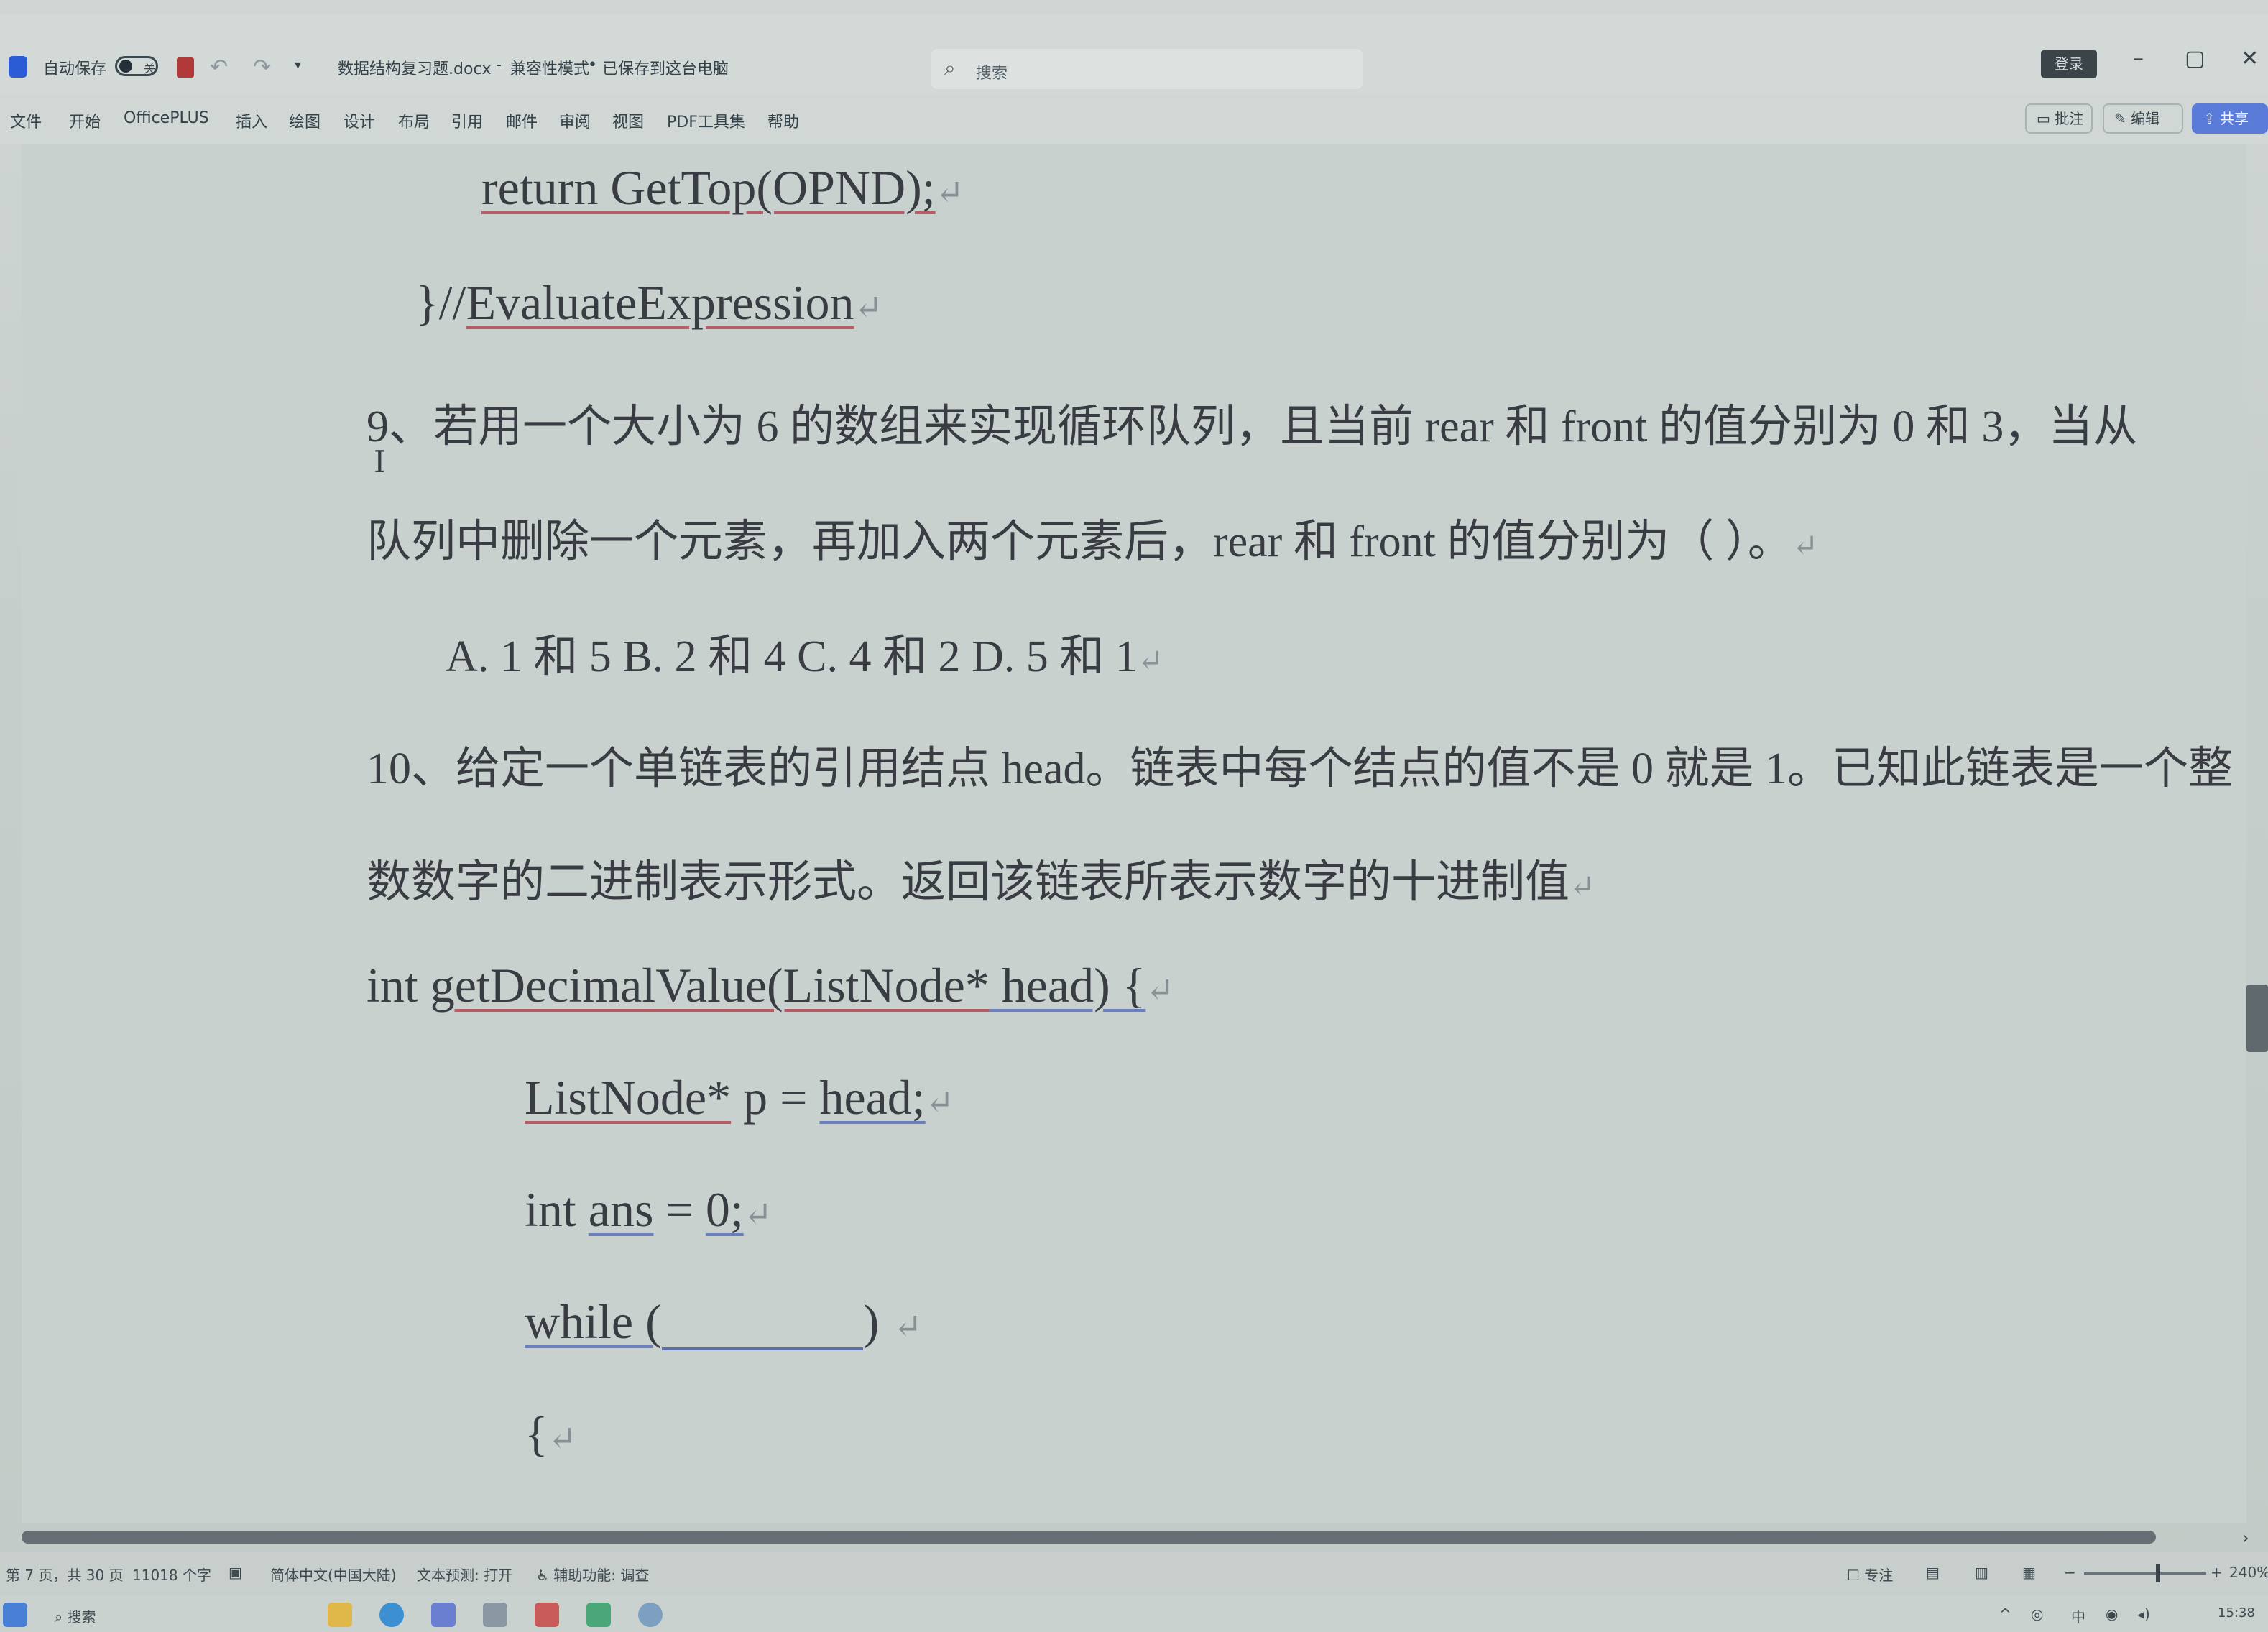 This screenshot has width=2268, height=1632. What do you see at coordinates (2143, 118) in the screenshot?
I see `editing-button: ✎ 编辑` at bounding box center [2143, 118].